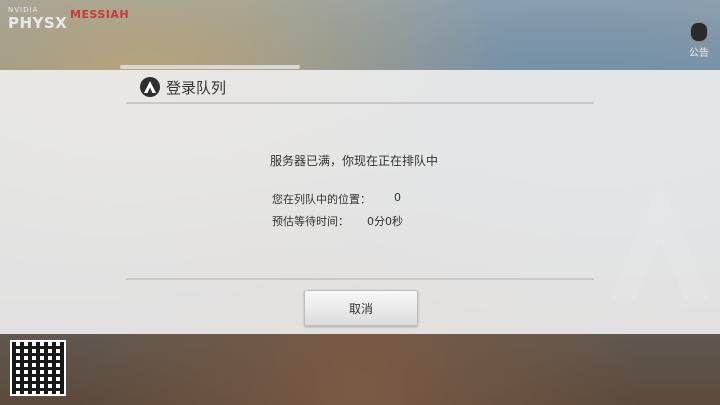 Image resolution: width=720 pixels, height=405 pixels. Describe the element at coordinates (196, 87) in the screenshot. I see `dialog-title: 登录队列` at that location.